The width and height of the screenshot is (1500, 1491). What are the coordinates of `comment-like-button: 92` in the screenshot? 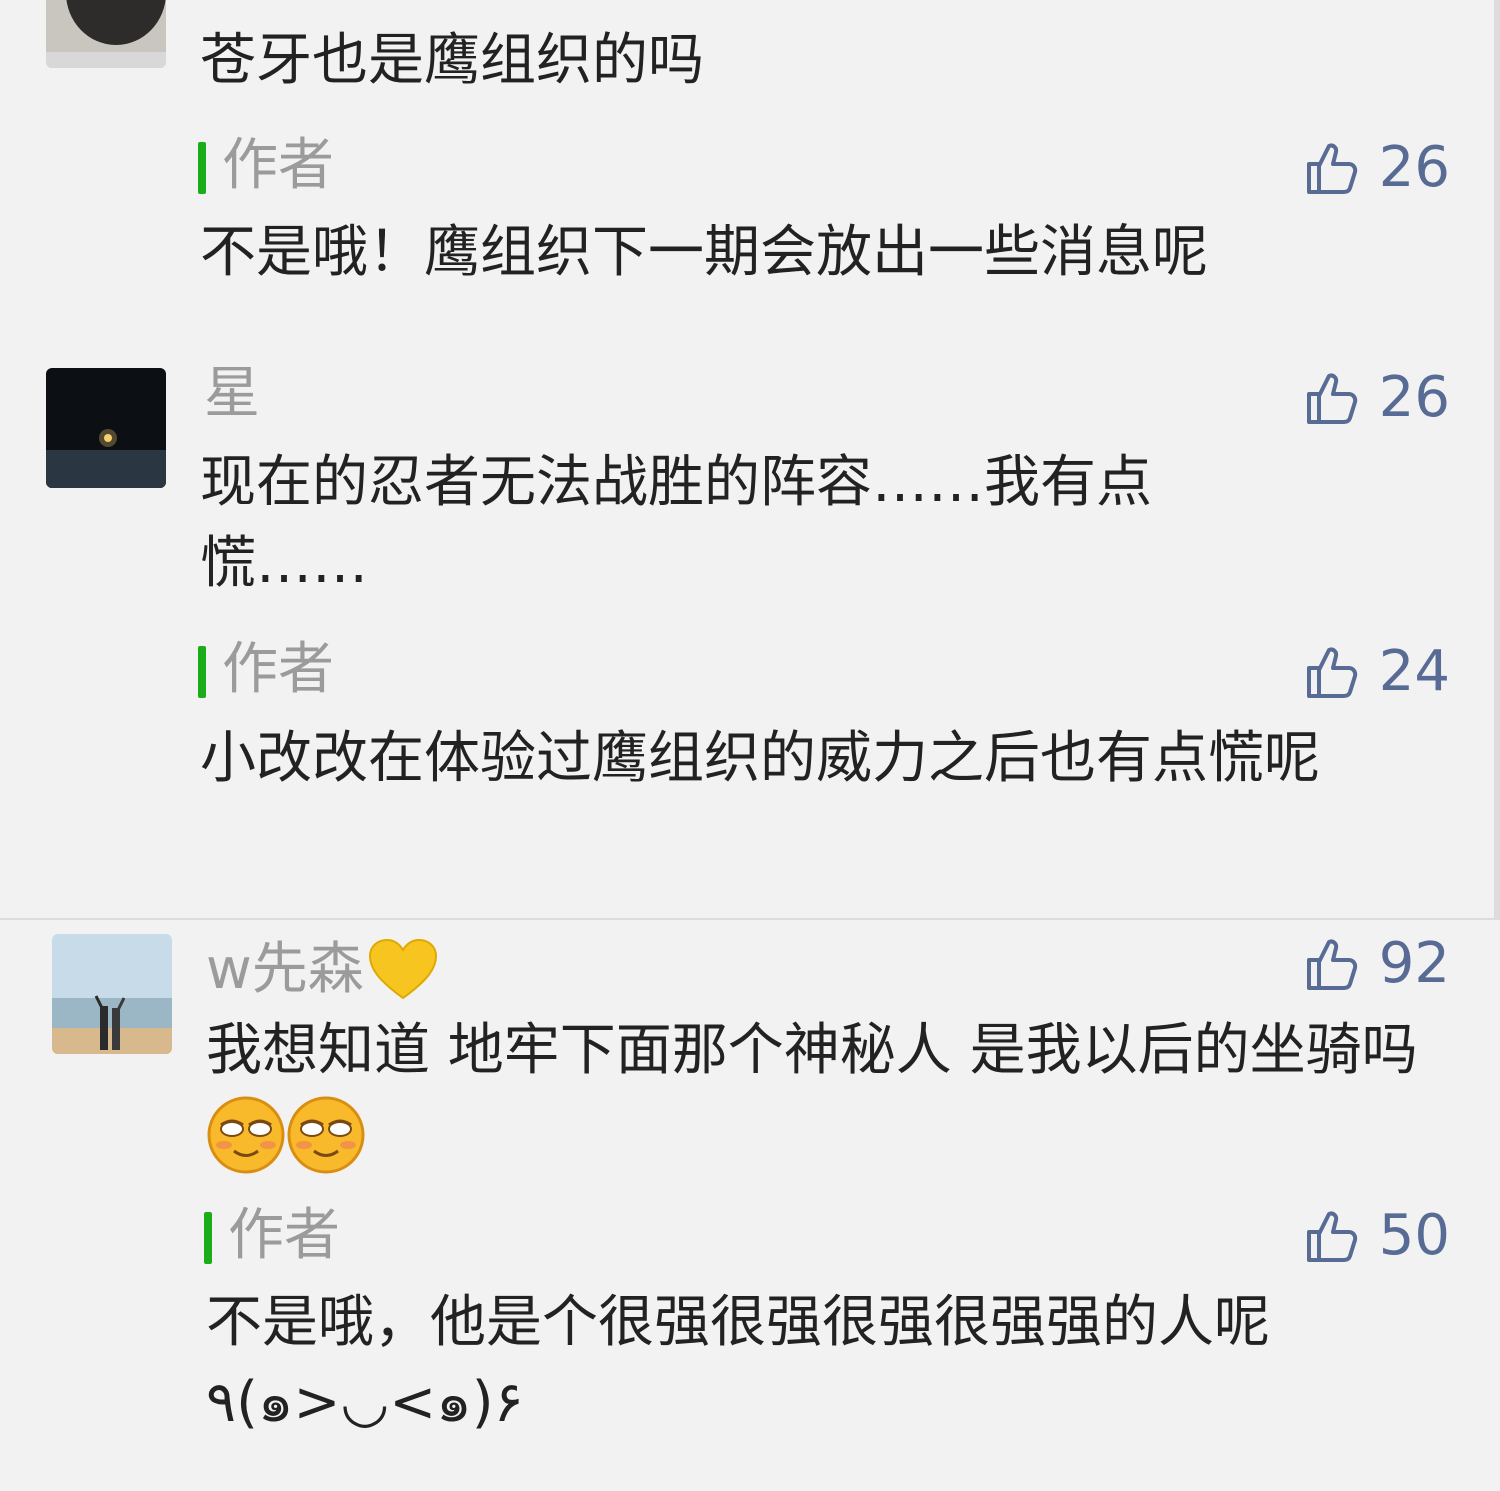 It's located at (1375, 964).